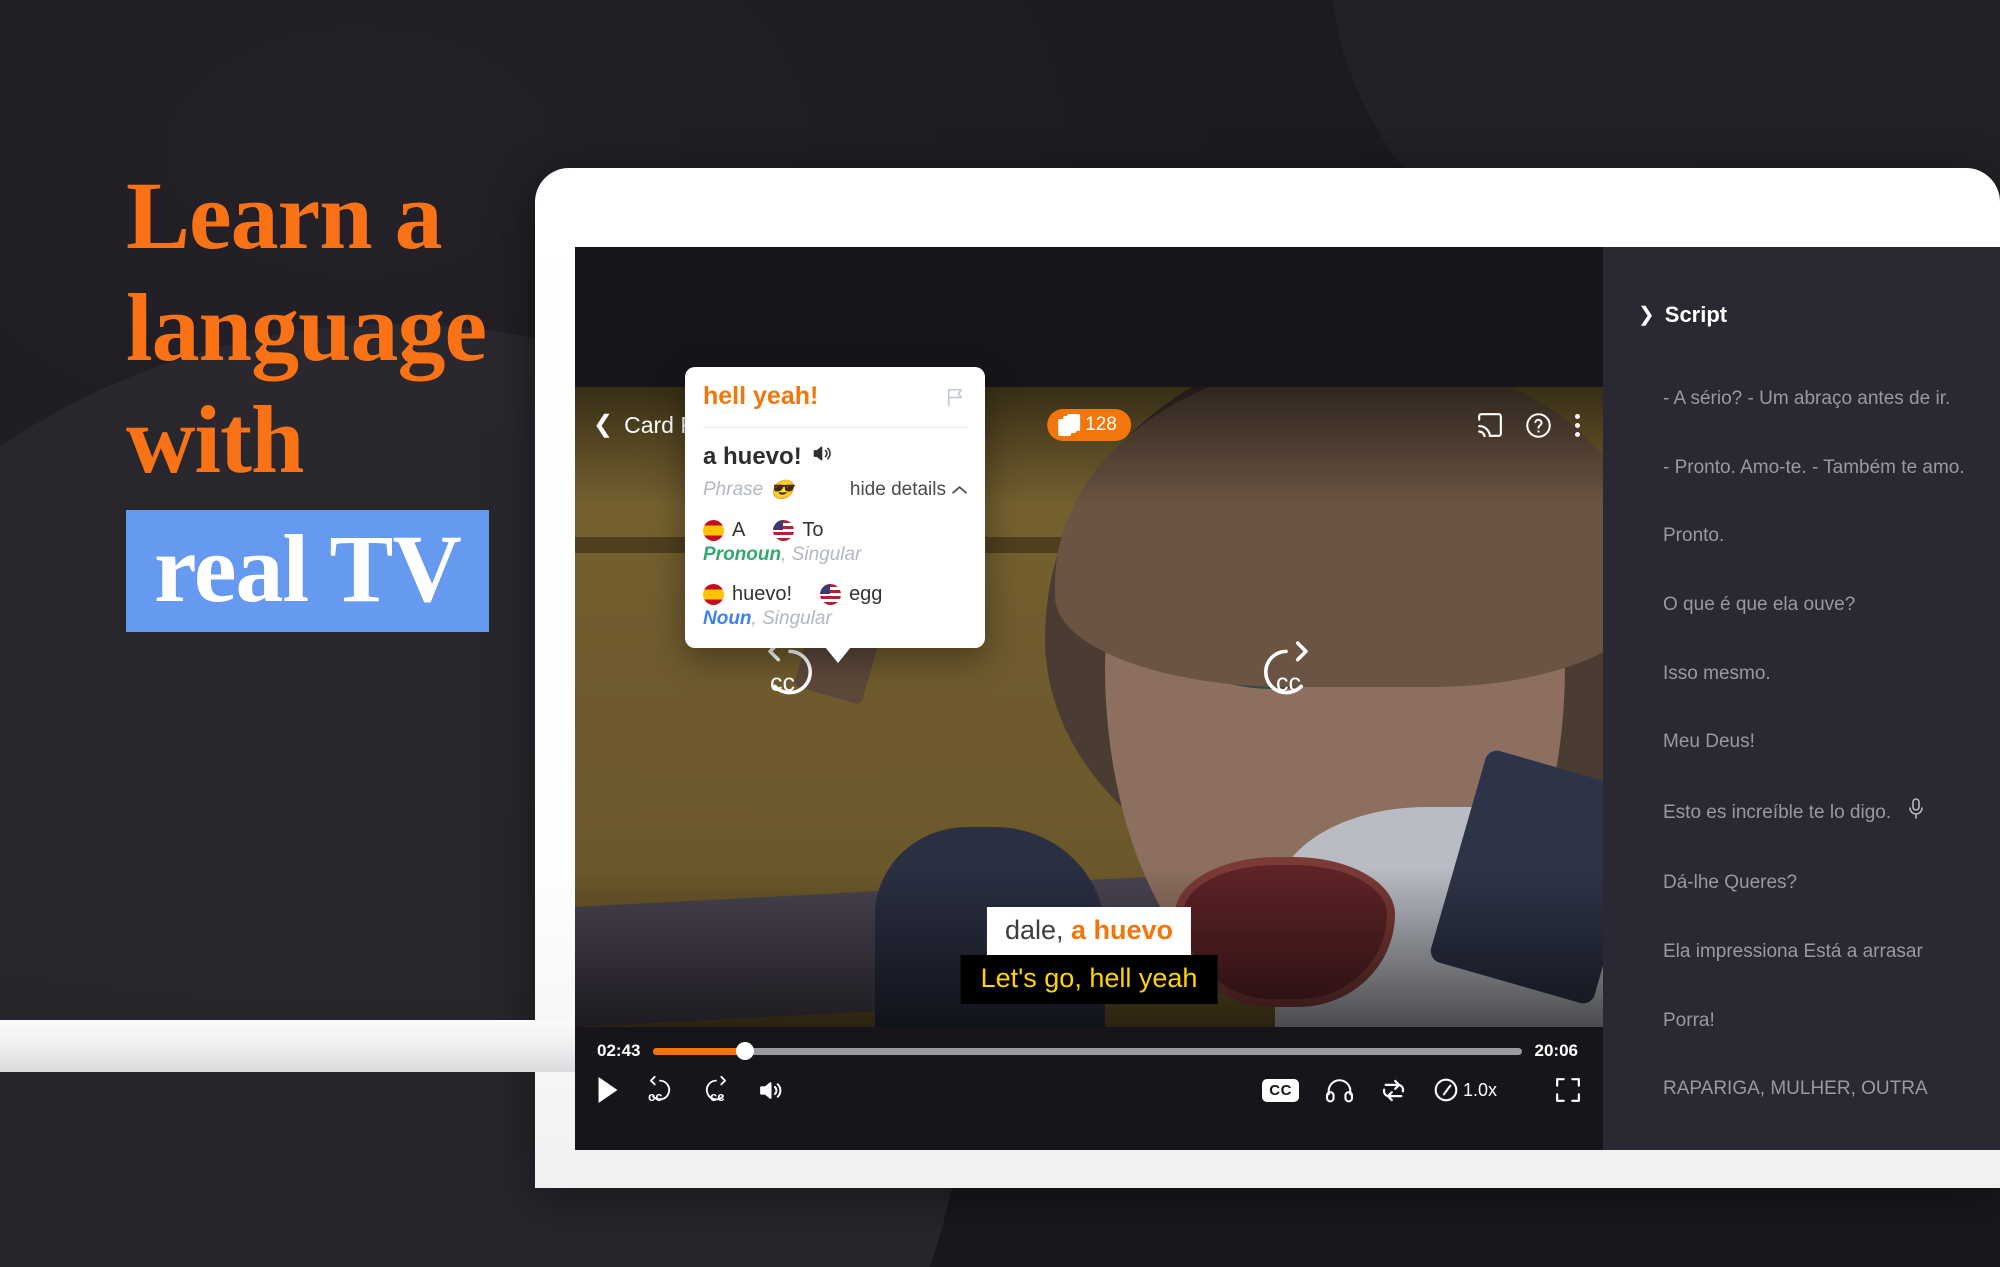 The height and width of the screenshot is (1267, 2000). What do you see at coordinates (1696, 314) in the screenshot?
I see `script-panel-title: Script` at bounding box center [1696, 314].